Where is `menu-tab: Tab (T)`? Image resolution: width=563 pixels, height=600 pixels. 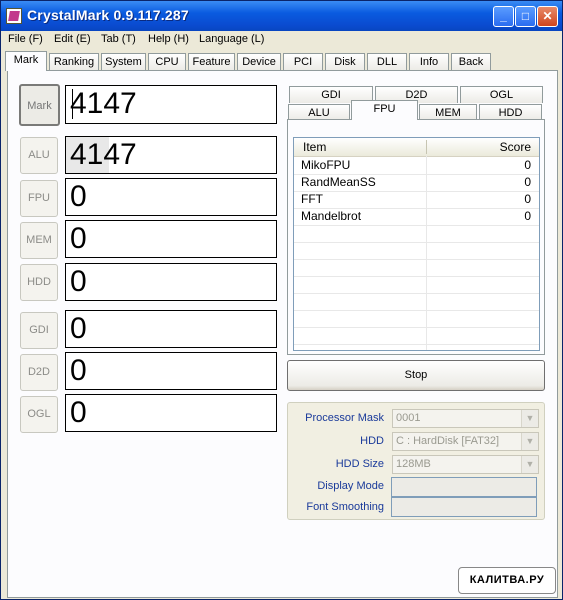
menu-tab: Tab (T) is located at coordinates (118, 39).